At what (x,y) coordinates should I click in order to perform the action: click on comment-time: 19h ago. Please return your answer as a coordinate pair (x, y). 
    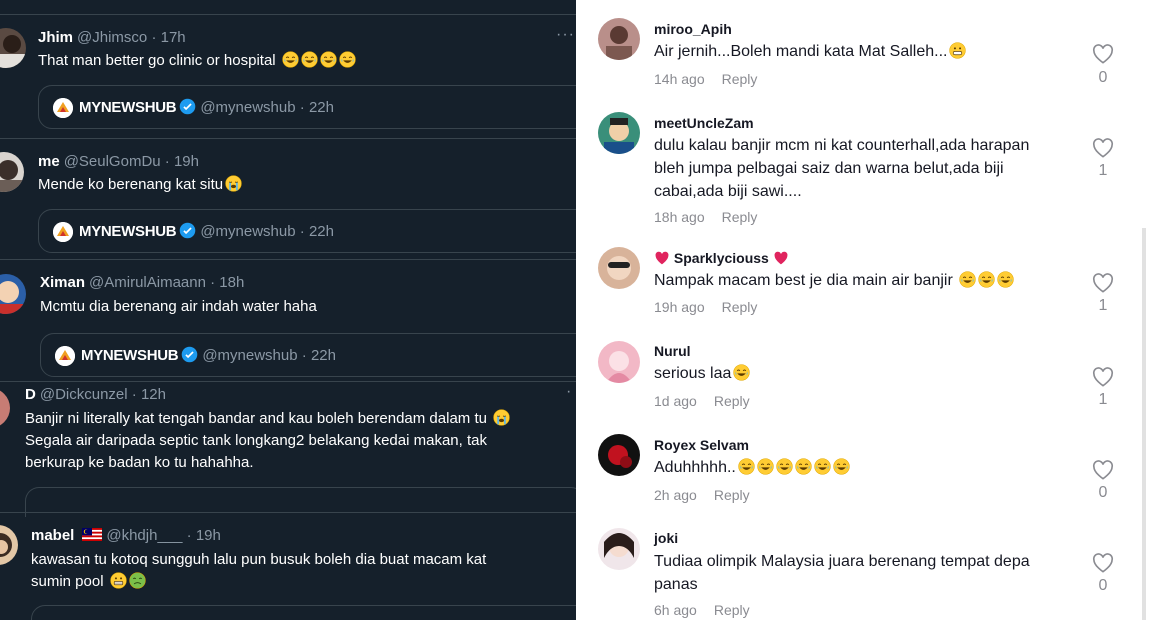
    Looking at the image, I should click on (679, 307).